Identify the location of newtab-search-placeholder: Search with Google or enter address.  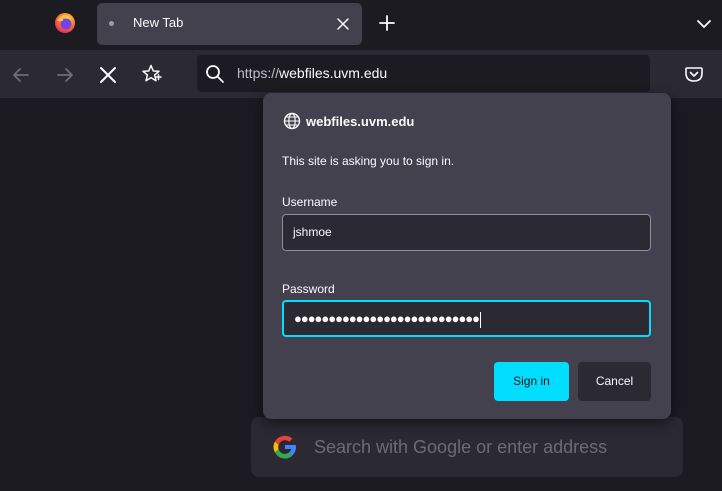
(461, 447).